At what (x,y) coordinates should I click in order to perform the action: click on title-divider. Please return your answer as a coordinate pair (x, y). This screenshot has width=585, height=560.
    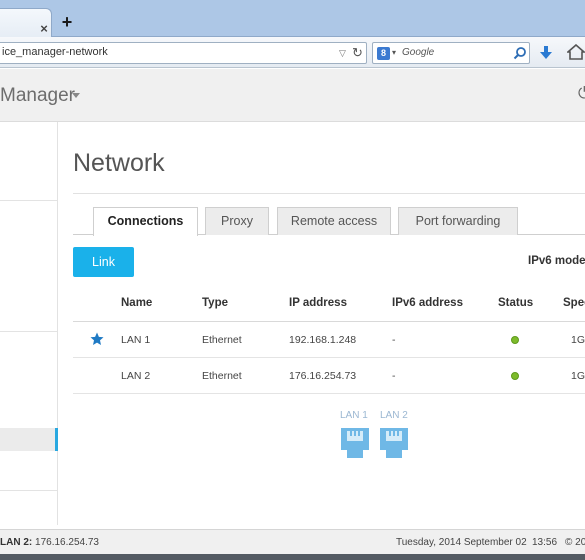
    Looking at the image, I should click on (329, 193).